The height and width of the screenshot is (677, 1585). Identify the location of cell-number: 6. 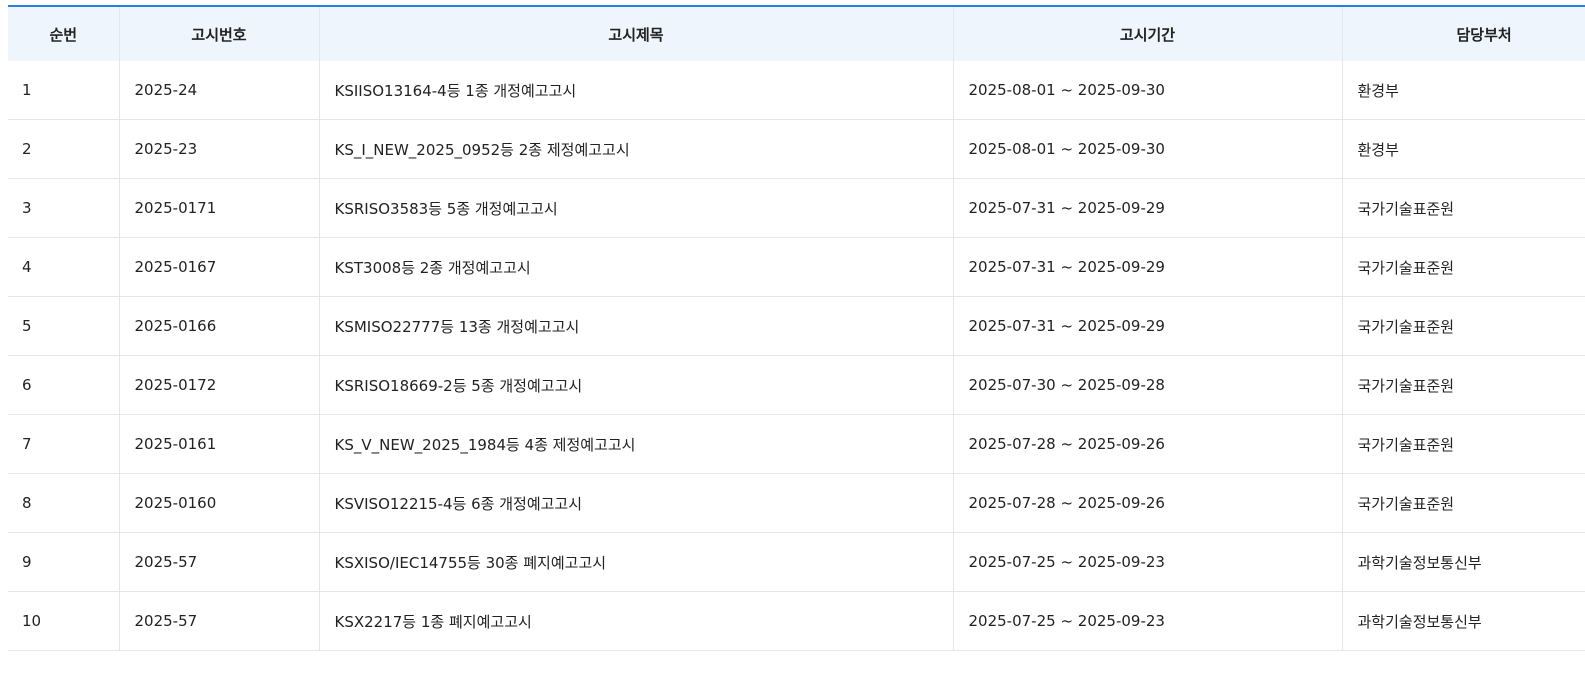
(63, 385).